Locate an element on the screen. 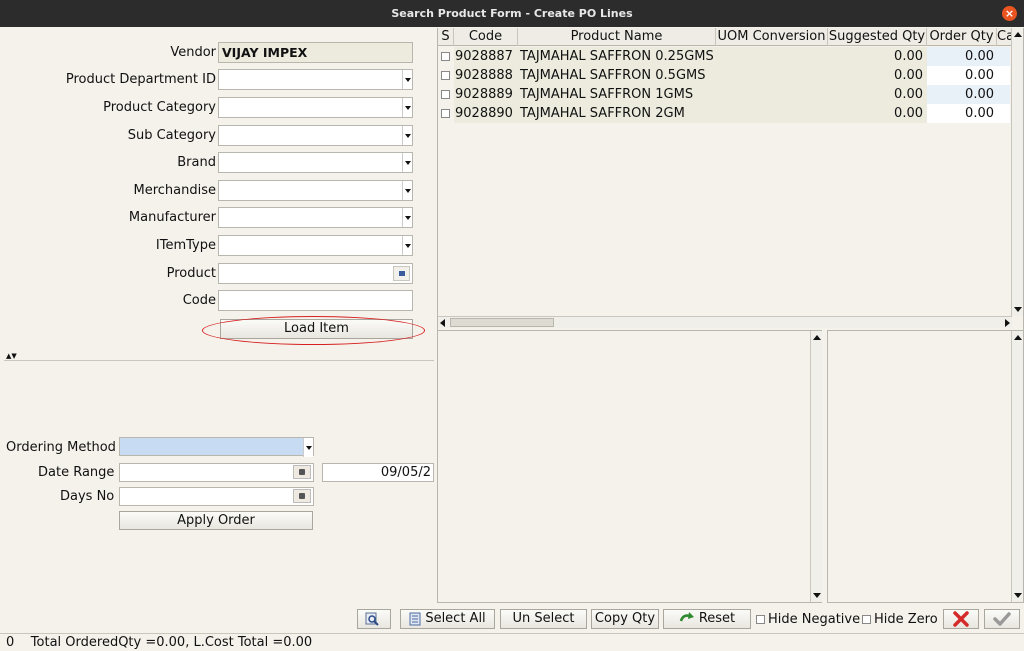 The width and height of the screenshot is (1024, 651). unselect-button: Un Select is located at coordinates (543, 619).